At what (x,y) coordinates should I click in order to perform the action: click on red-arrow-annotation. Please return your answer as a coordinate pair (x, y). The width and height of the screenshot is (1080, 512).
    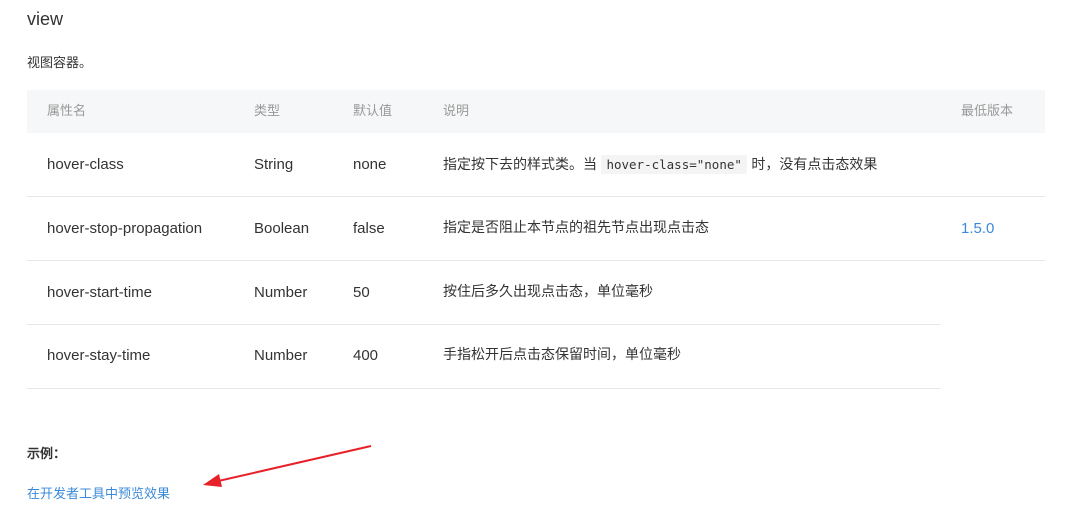
    Looking at the image, I should click on (287, 466).